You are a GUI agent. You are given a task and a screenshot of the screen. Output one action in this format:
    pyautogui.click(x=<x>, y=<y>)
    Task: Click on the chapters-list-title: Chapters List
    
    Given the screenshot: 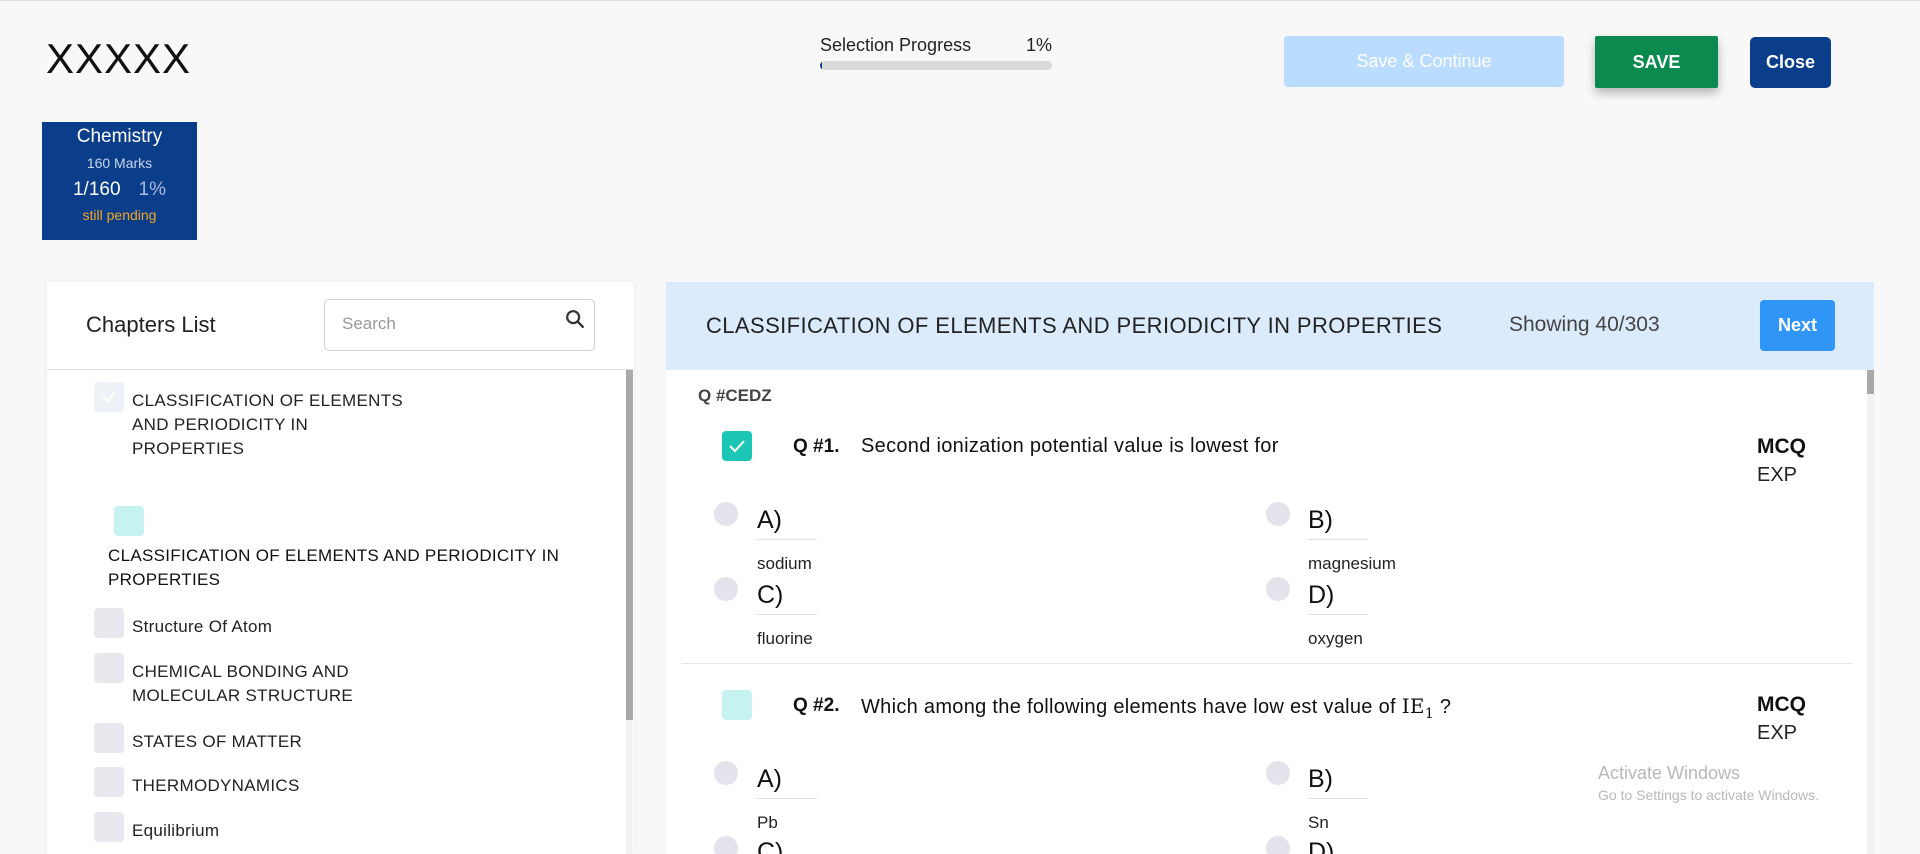 What is the action you would take?
    pyautogui.click(x=151, y=324)
    